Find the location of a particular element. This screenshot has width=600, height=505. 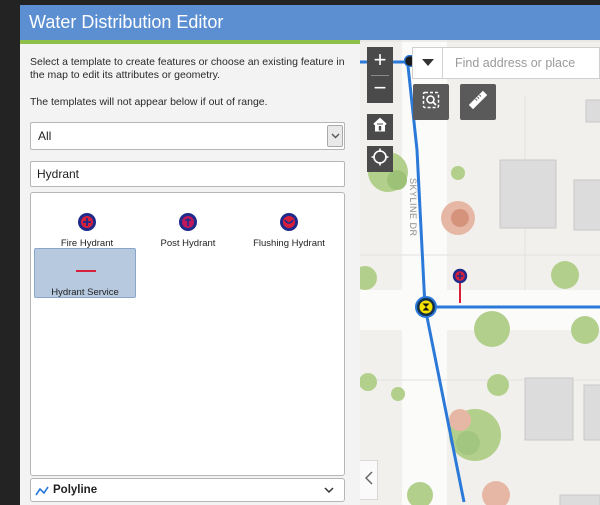

zoom-out-button: − is located at coordinates (380, 89).